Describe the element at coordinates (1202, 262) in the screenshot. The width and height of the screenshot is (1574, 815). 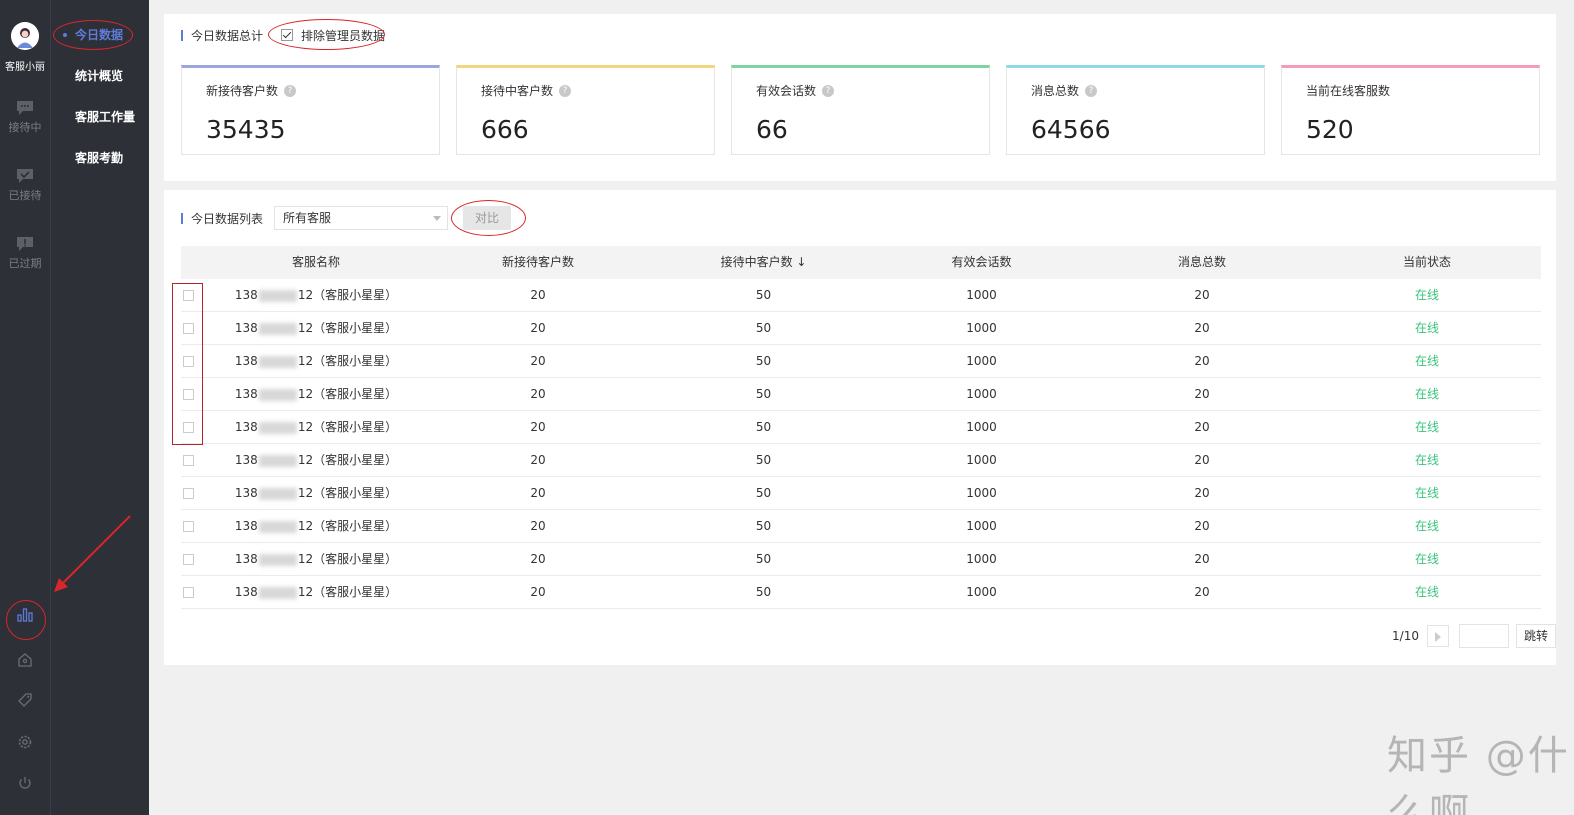
I see `header-total-messages: 消息总数` at that location.